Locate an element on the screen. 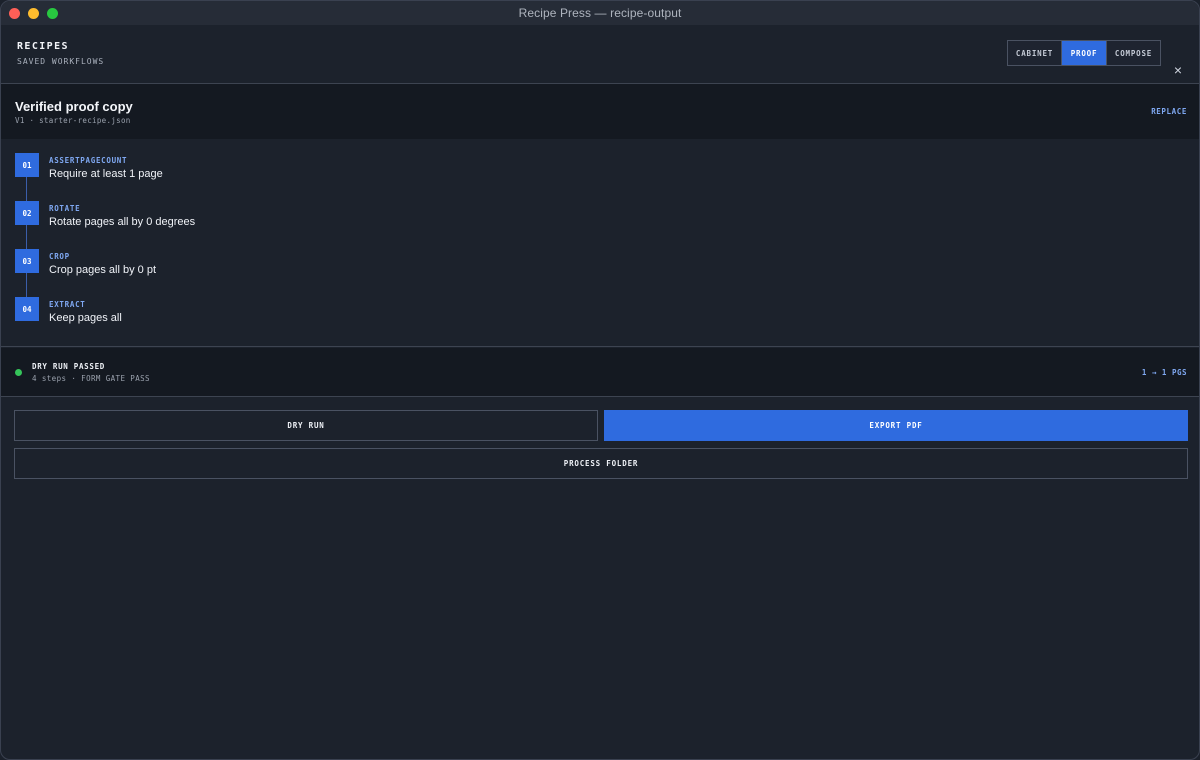 The height and width of the screenshot is (760, 1200). step-item: 04 EXTRACT Keep pages all is located at coordinates (600, 313).